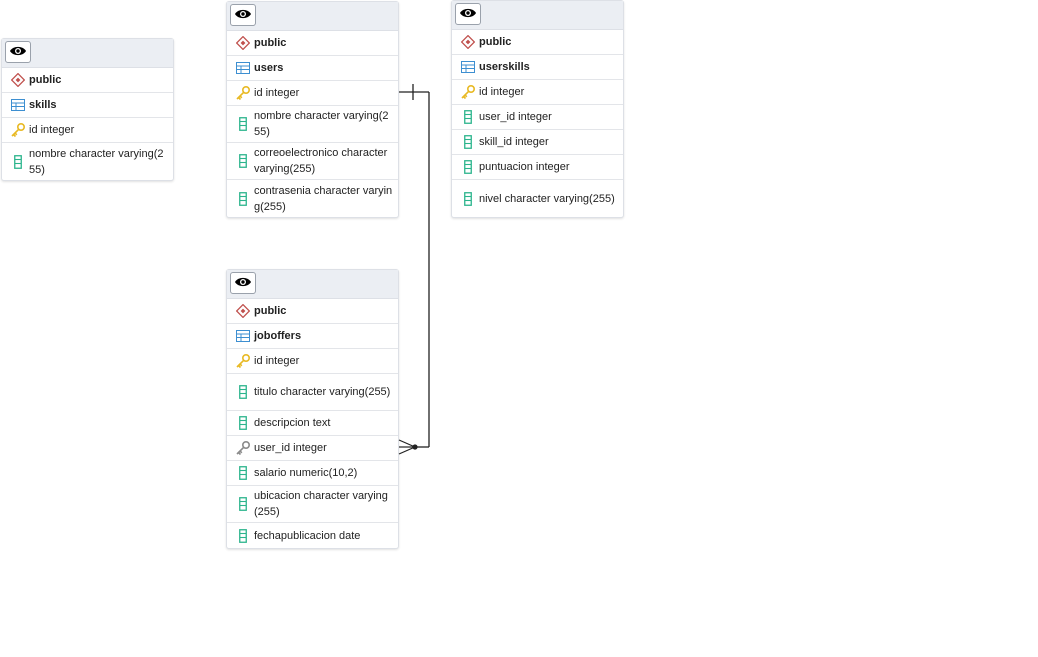 The width and height of the screenshot is (1038, 657). What do you see at coordinates (321, 504) in the screenshot?
I see `column-label: ubicacion character varying(255)` at bounding box center [321, 504].